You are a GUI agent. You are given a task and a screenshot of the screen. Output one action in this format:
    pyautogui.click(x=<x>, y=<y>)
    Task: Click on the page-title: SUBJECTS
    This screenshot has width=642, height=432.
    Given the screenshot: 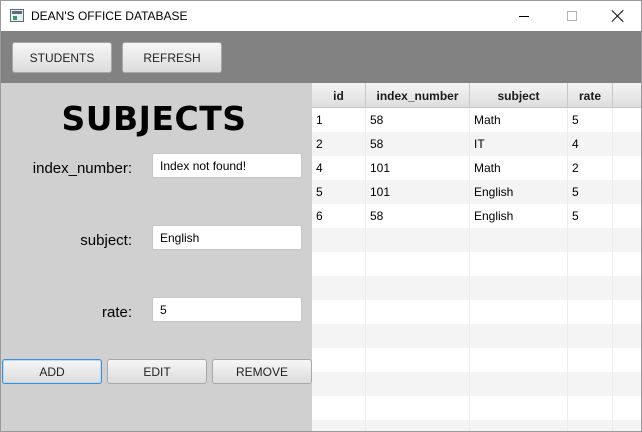 What is the action you would take?
    pyautogui.click(x=154, y=118)
    